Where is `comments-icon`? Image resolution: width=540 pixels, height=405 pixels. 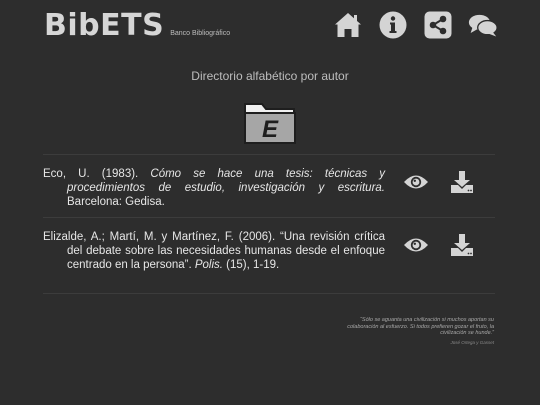 comments-icon is located at coordinates (483, 25).